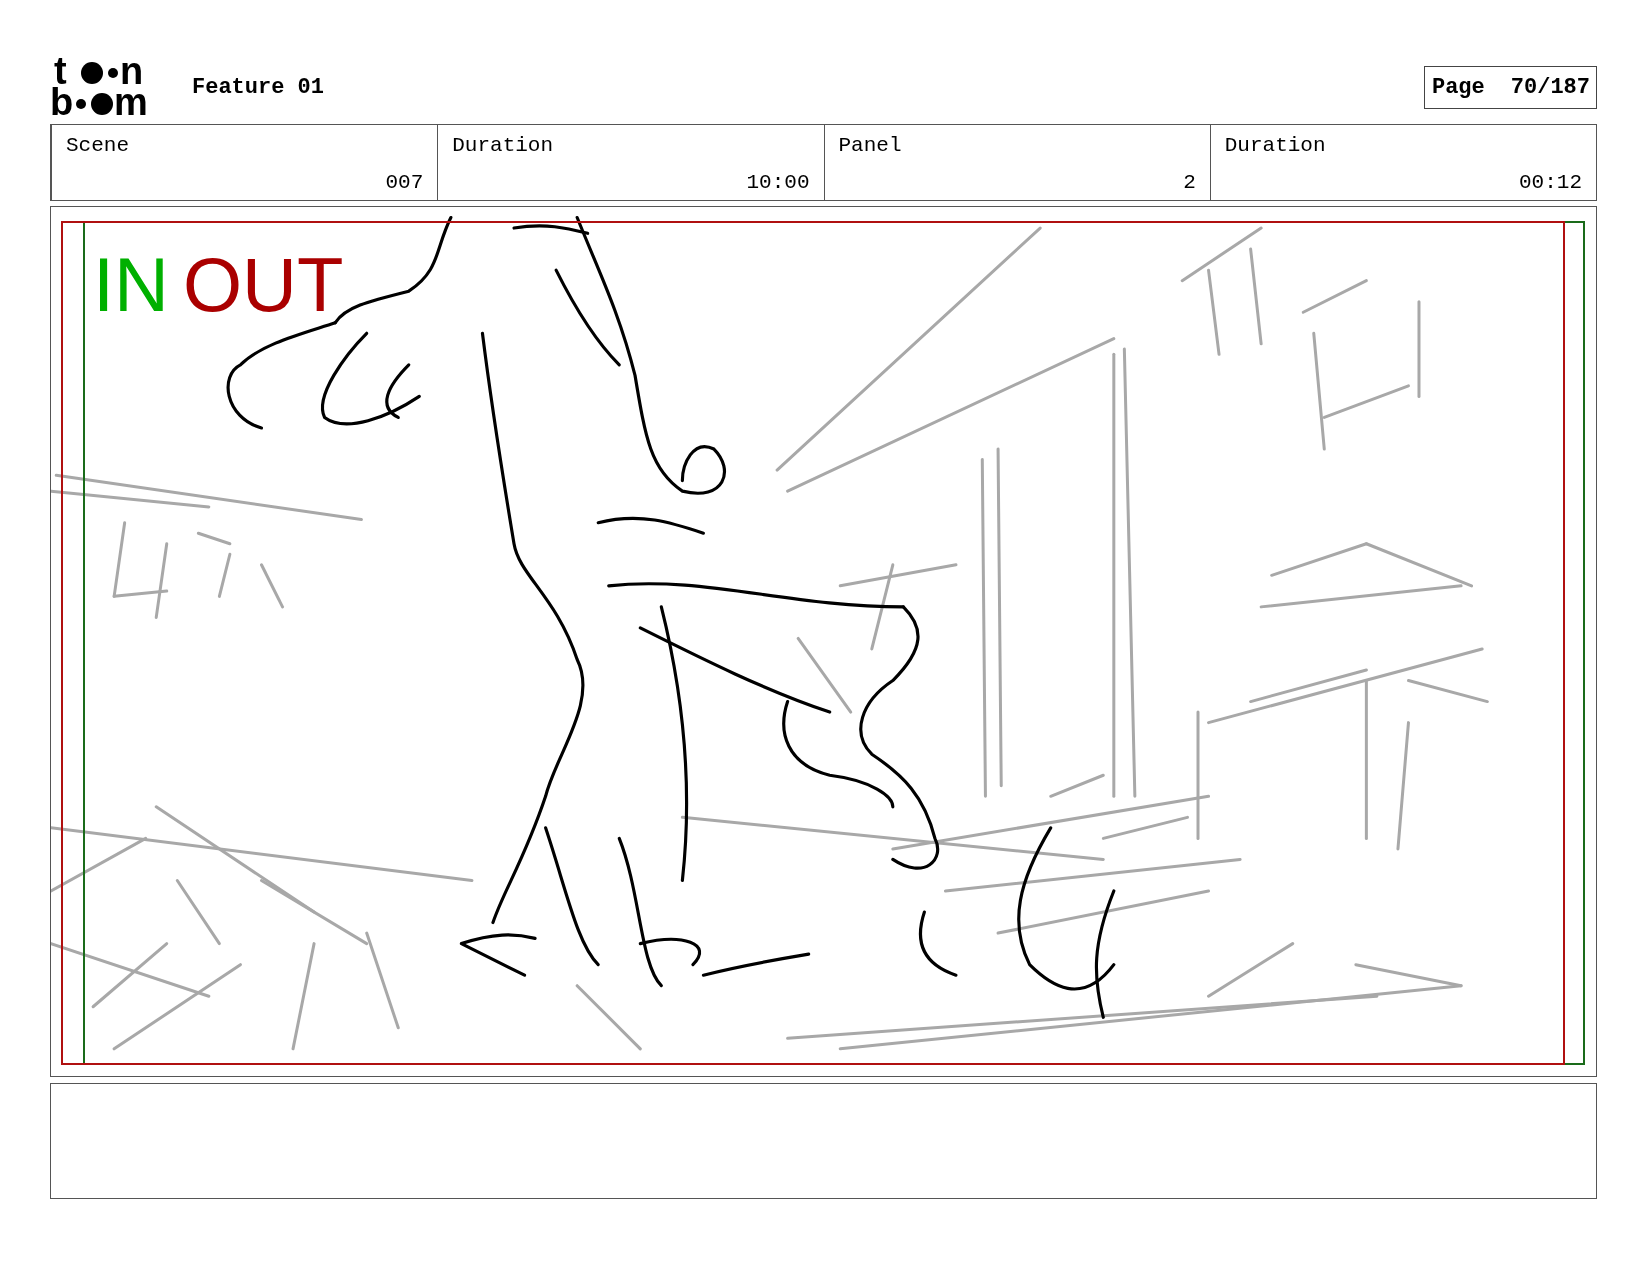  What do you see at coordinates (263, 285) in the screenshot?
I see `out-marker: OUT` at bounding box center [263, 285].